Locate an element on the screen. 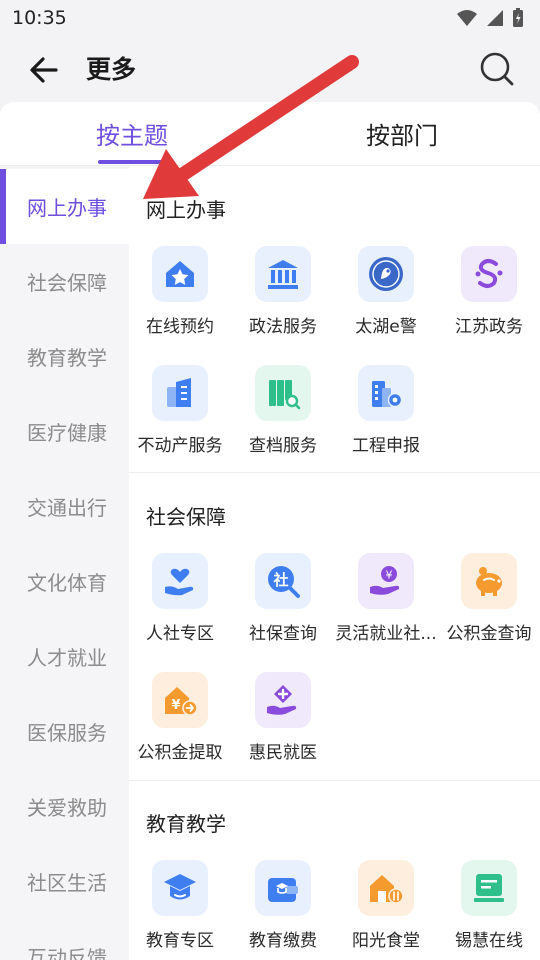 The height and width of the screenshot is (960, 540). search-button is located at coordinates (497, 69).